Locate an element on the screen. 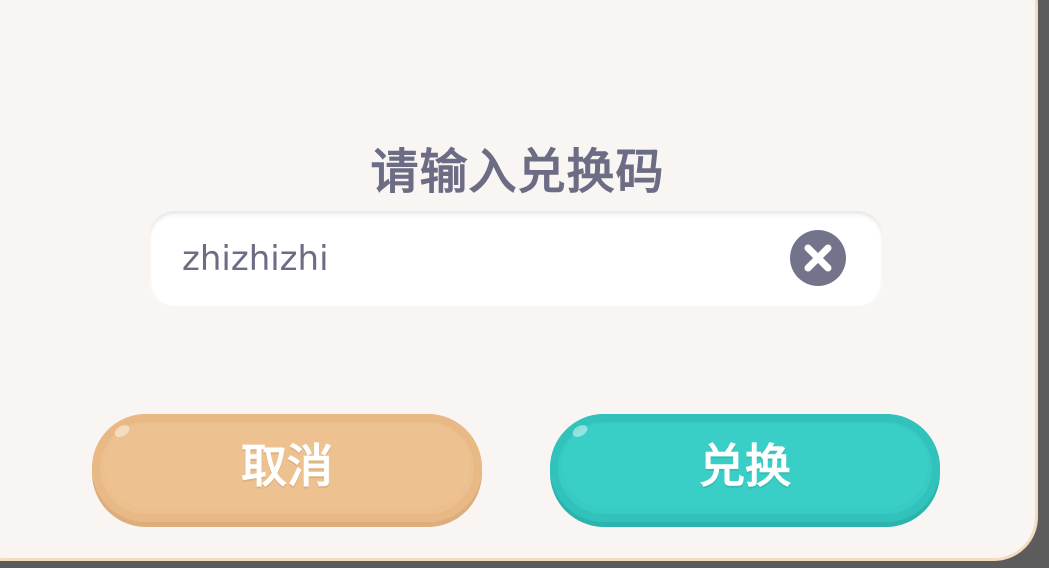  clear-input-button is located at coordinates (818, 258).